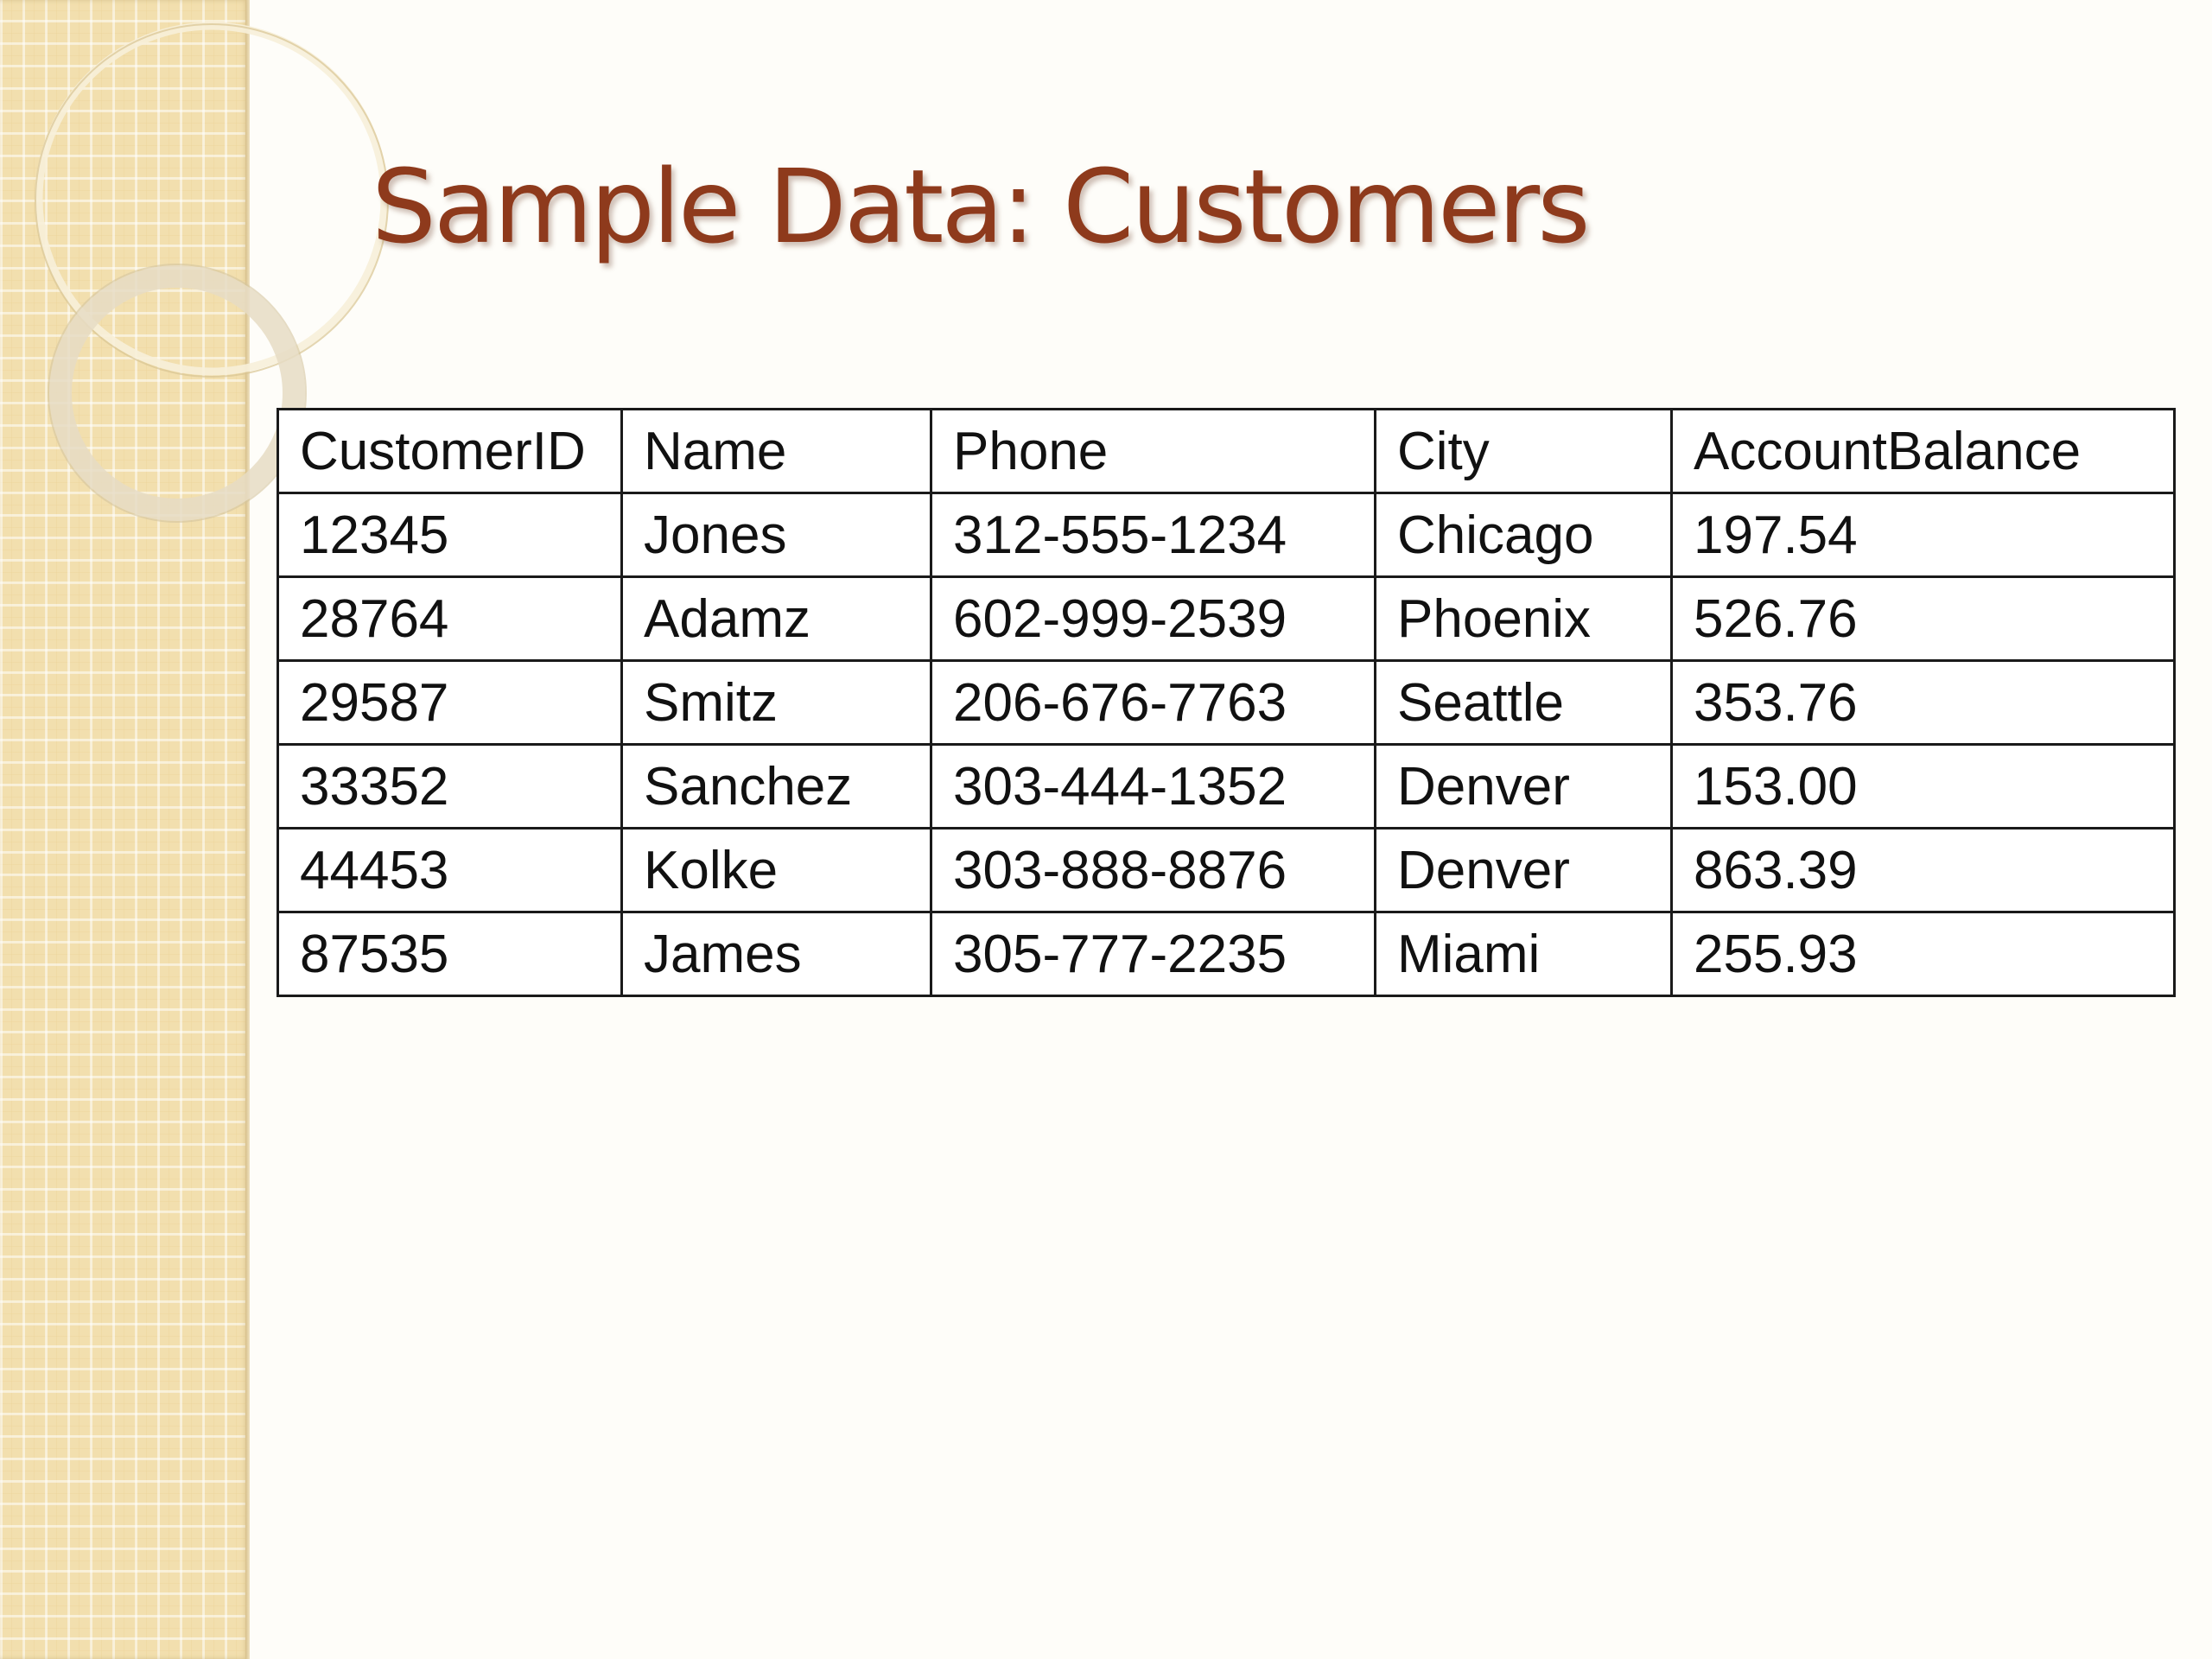  What do you see at coordinates (450, 954) in the screenshot?
I see `cell-customer-id: 87535` at bounding box center [450, 954].